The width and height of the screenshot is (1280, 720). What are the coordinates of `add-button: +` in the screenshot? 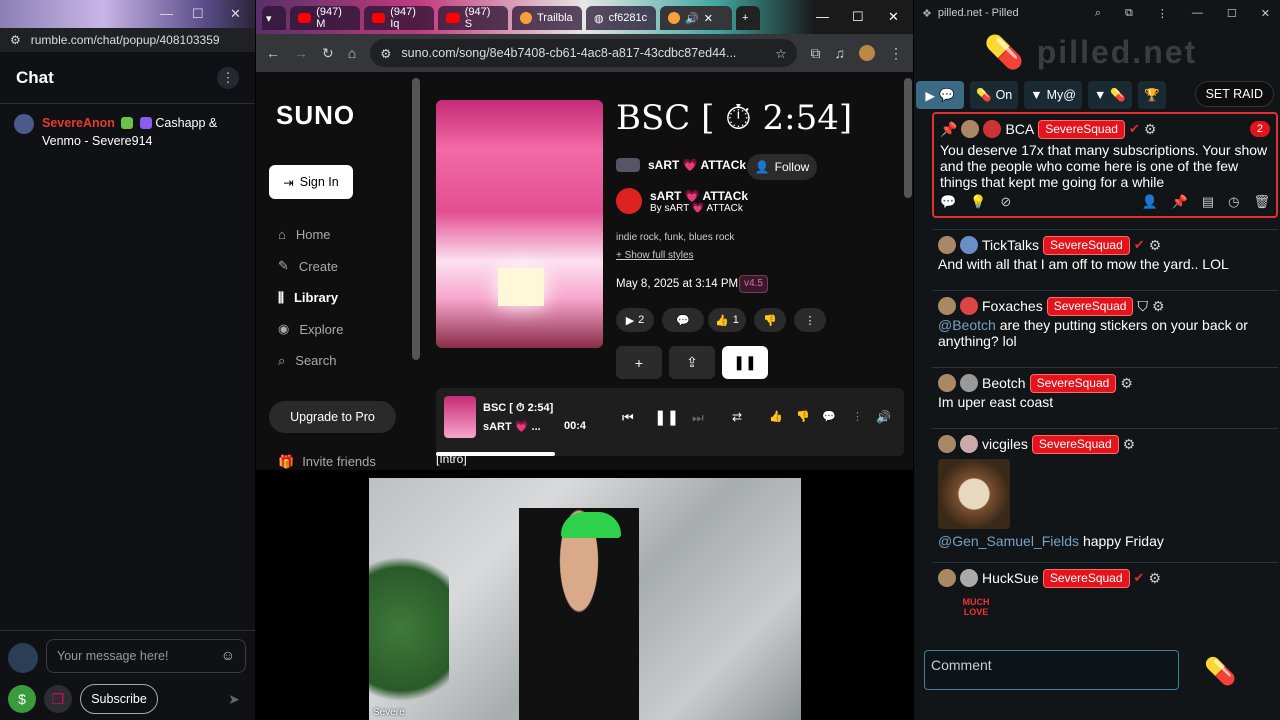 It's located at (639, 362).